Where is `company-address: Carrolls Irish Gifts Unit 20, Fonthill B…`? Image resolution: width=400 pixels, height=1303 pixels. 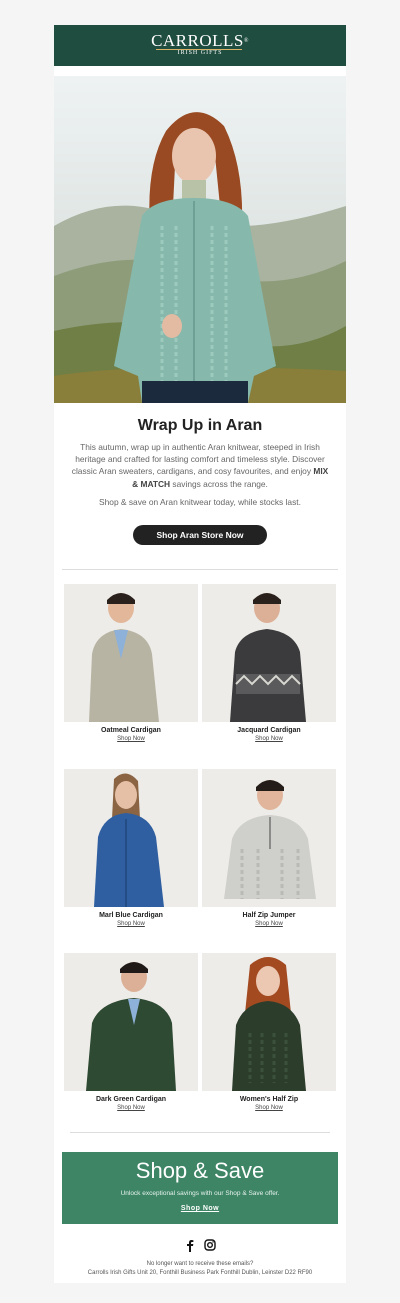 company-address: Carrolls Irish Gifts Unit 20, Fonthill B… is located at coordinates (200, 1273).